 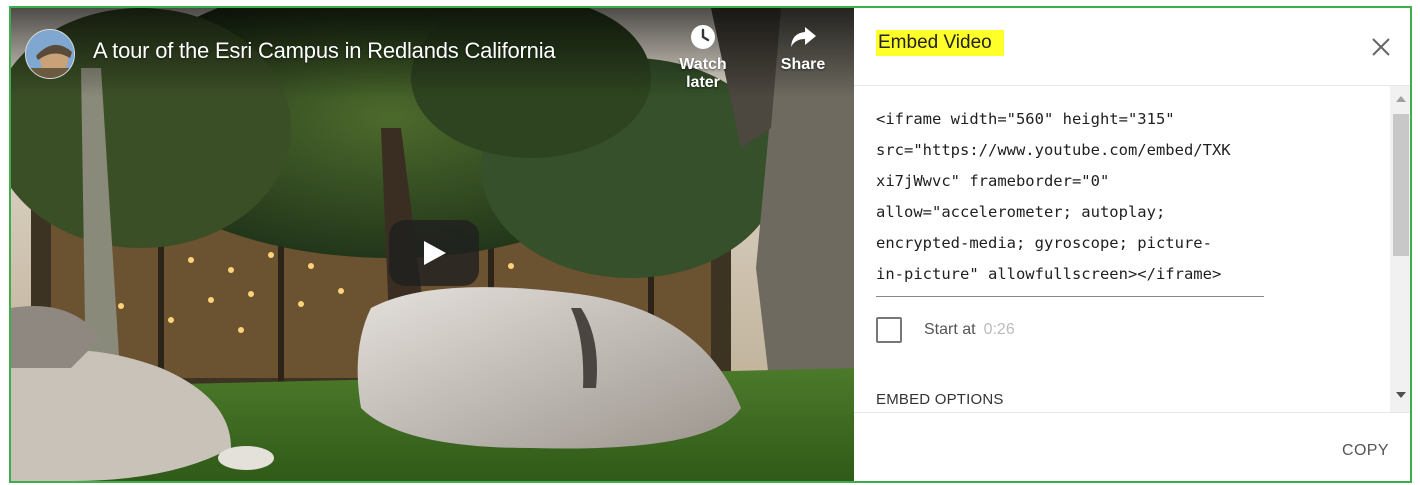 What do you see at coordinates (703, 73) in the screenshot?
I see `watch-later-label: Watch later` at bounding box center [703, 73].